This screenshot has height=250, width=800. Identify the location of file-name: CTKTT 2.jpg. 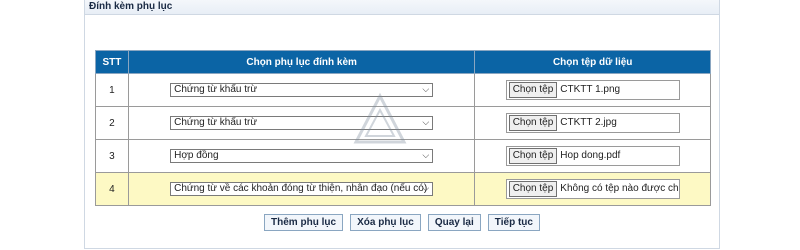
(588, 122).